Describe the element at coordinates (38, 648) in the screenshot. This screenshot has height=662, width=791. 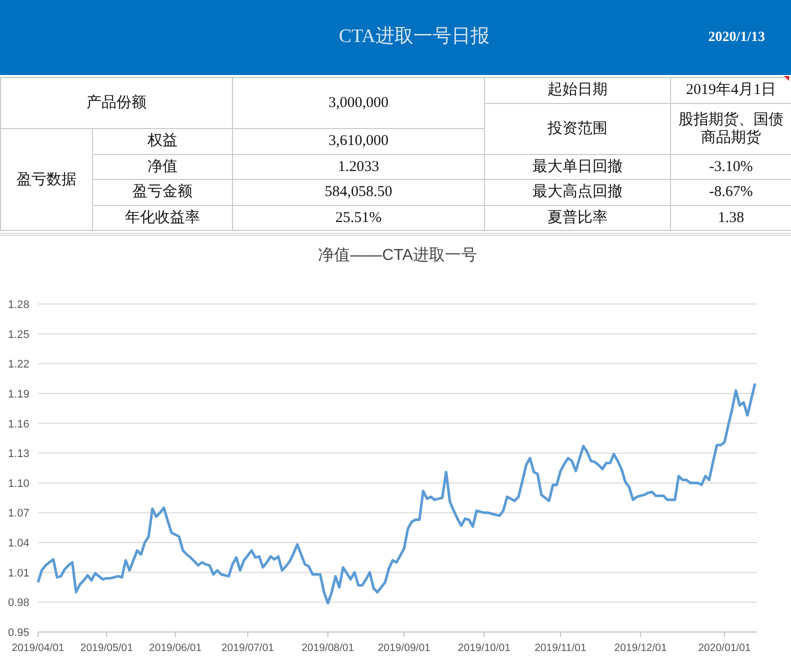
I see `x-axis-label: 2019/04/01` at that location.